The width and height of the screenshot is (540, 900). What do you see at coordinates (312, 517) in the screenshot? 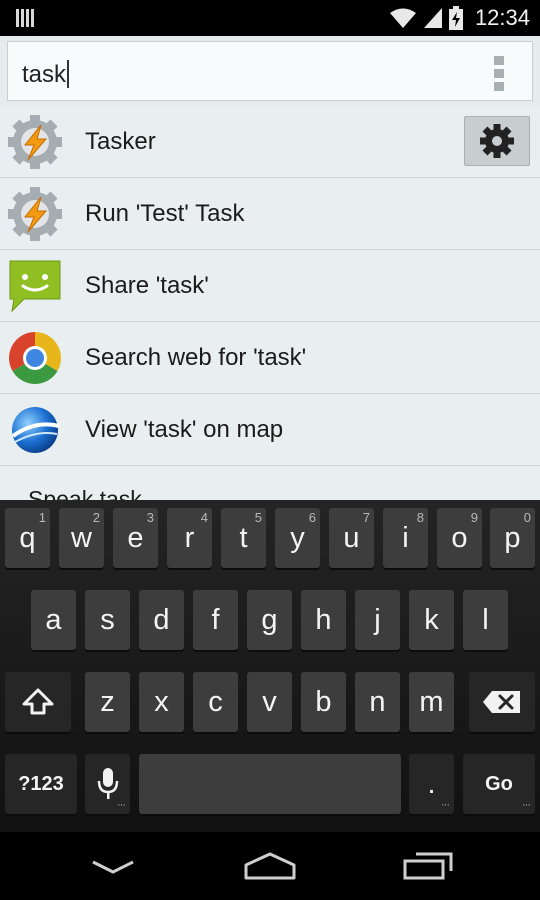
I see `key-hint: 6` at bounding box center [312, 517].